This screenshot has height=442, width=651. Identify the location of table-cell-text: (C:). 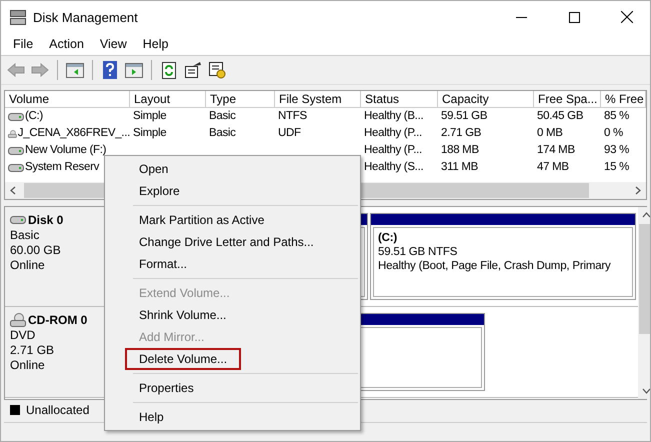
(34, 116).